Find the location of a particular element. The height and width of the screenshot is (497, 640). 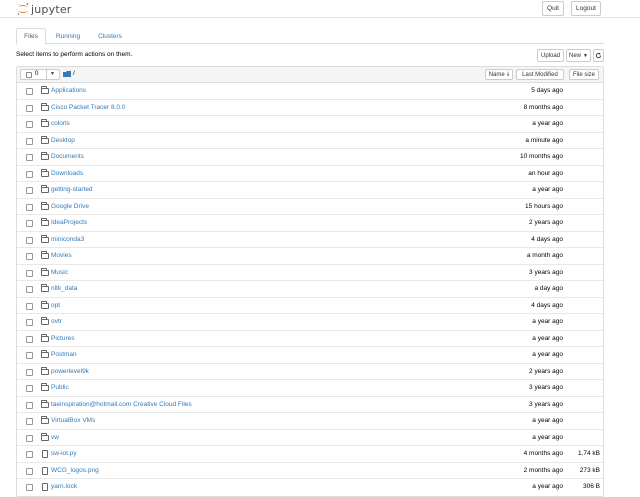

item-last-modified: 2 years ago is located at coordinates (546, 371).